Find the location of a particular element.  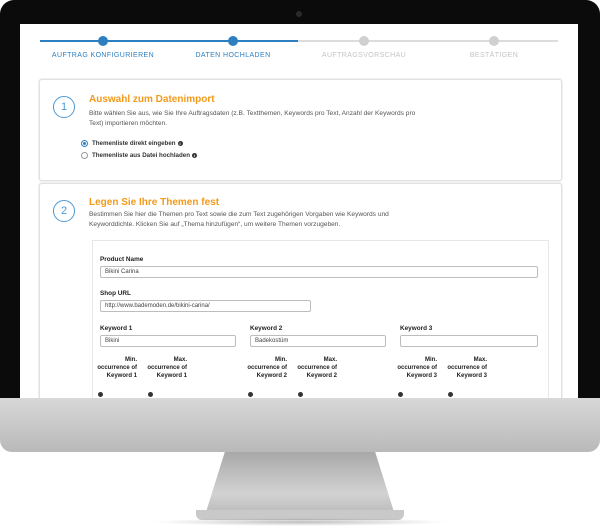

shop-url-input is located at coordinates (205, 306).